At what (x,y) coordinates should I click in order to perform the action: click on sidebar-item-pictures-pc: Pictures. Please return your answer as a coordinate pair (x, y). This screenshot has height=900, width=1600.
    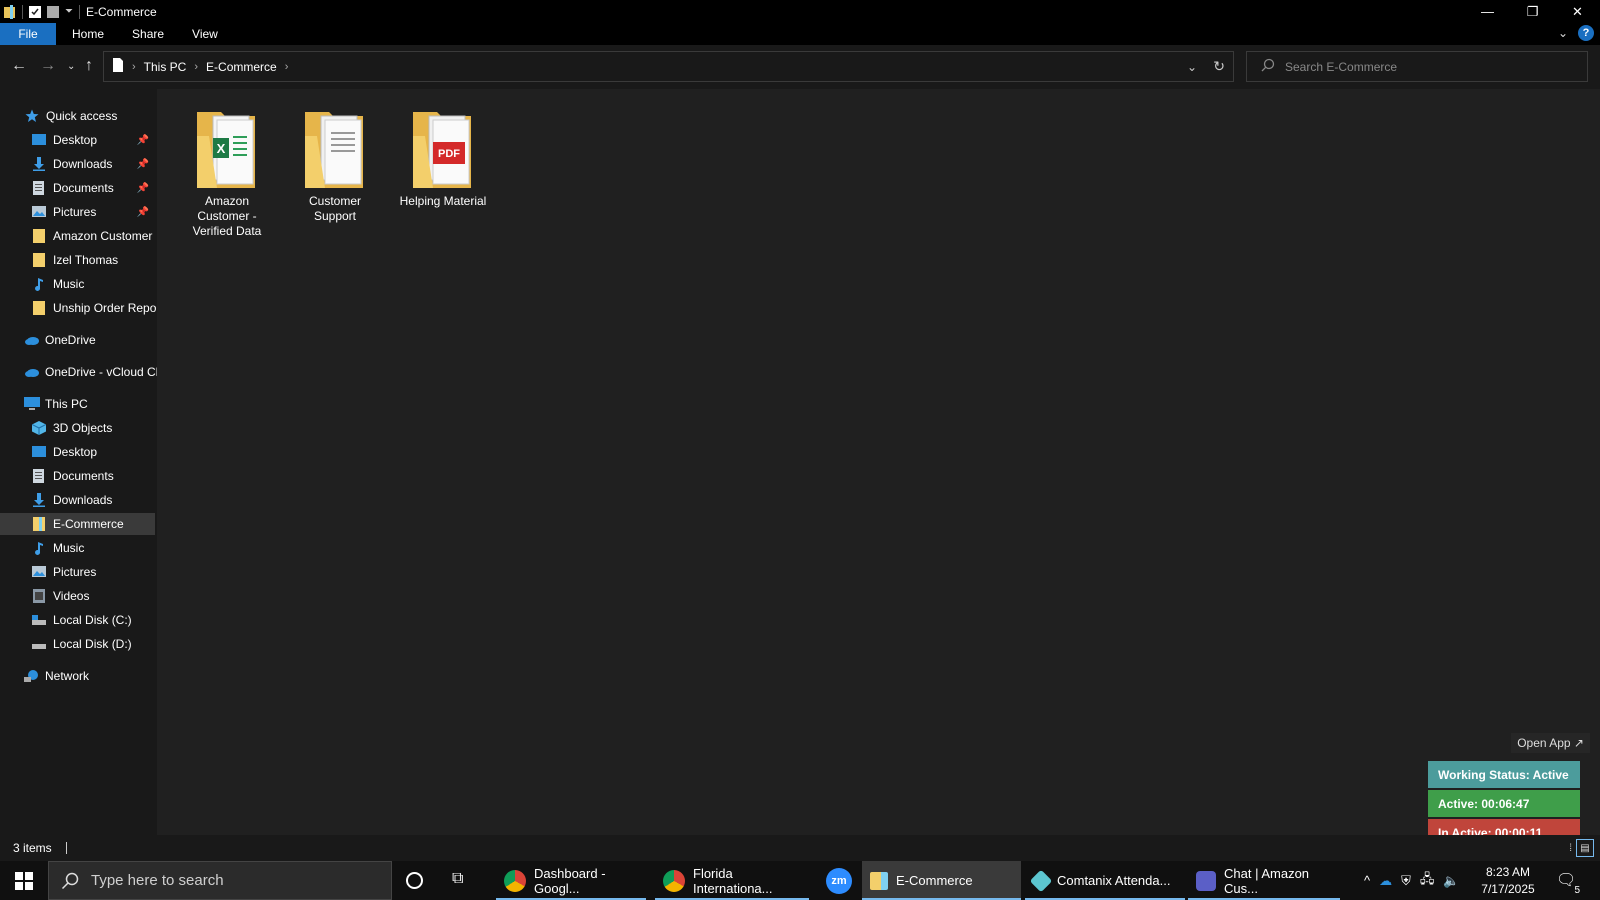
    Looking at the image, I should click on (77, 572).